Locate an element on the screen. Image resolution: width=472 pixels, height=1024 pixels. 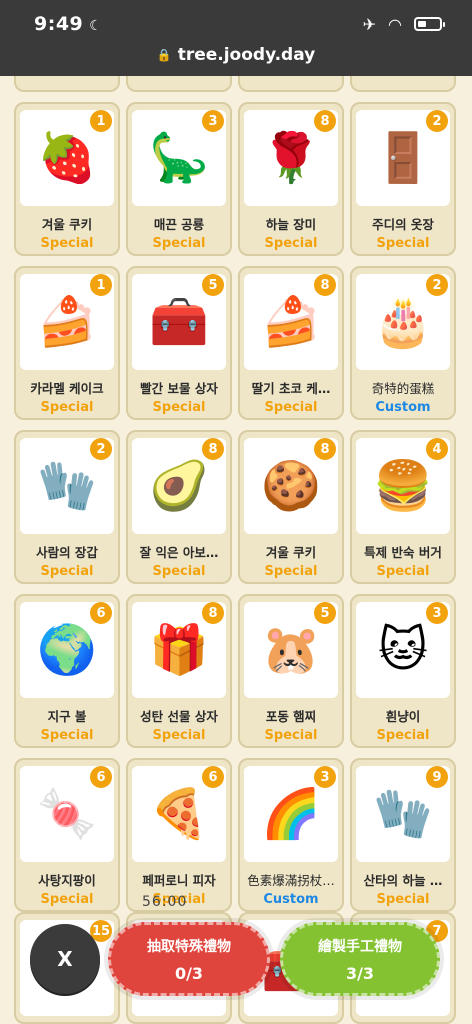
item-name: 지구 볼 is located at coordinates (67, 716).